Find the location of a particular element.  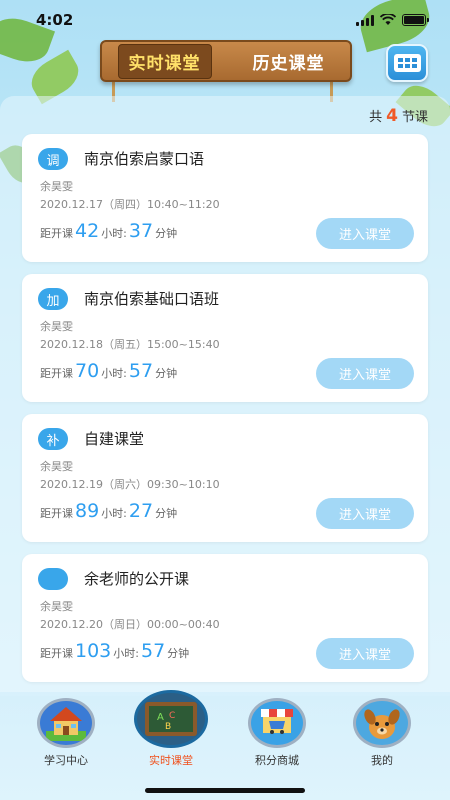

course-countdown: 距开课 103 小时: 57 分钟 is located at coordinates (114, 651).